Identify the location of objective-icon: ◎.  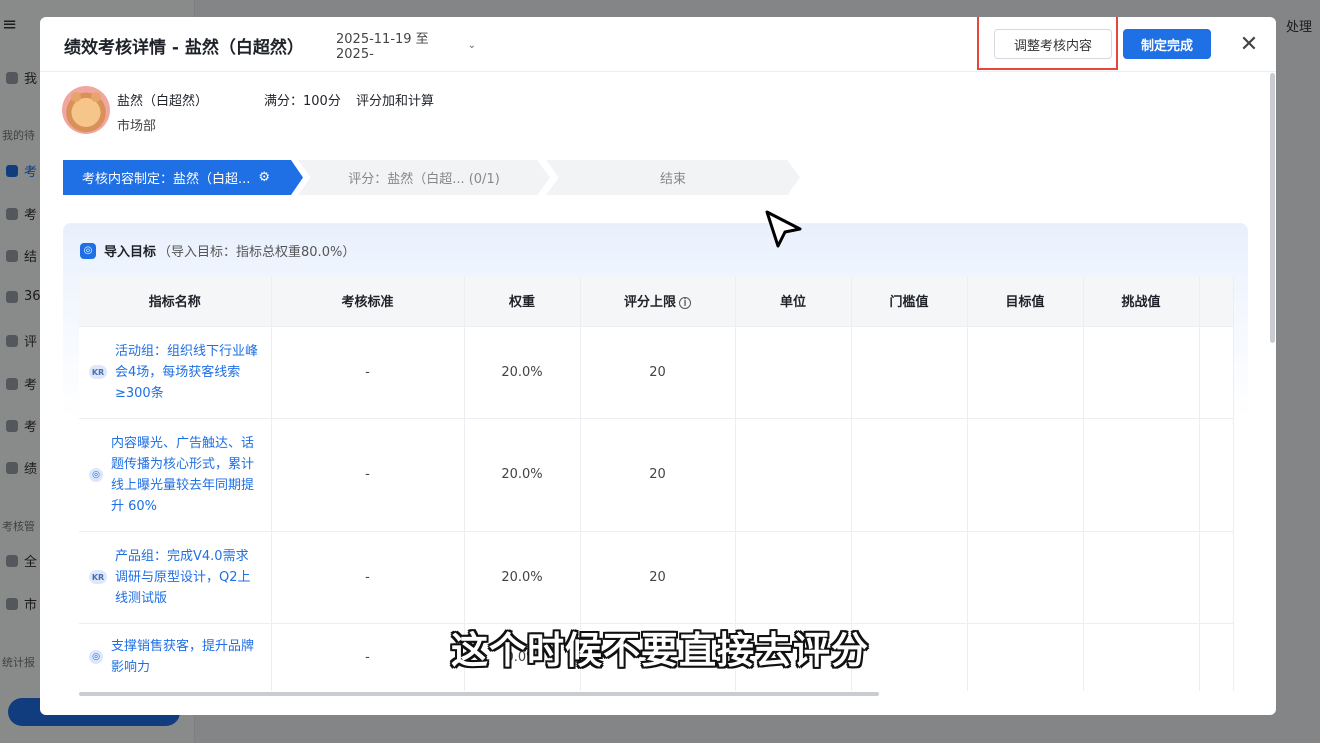
(96, 474).